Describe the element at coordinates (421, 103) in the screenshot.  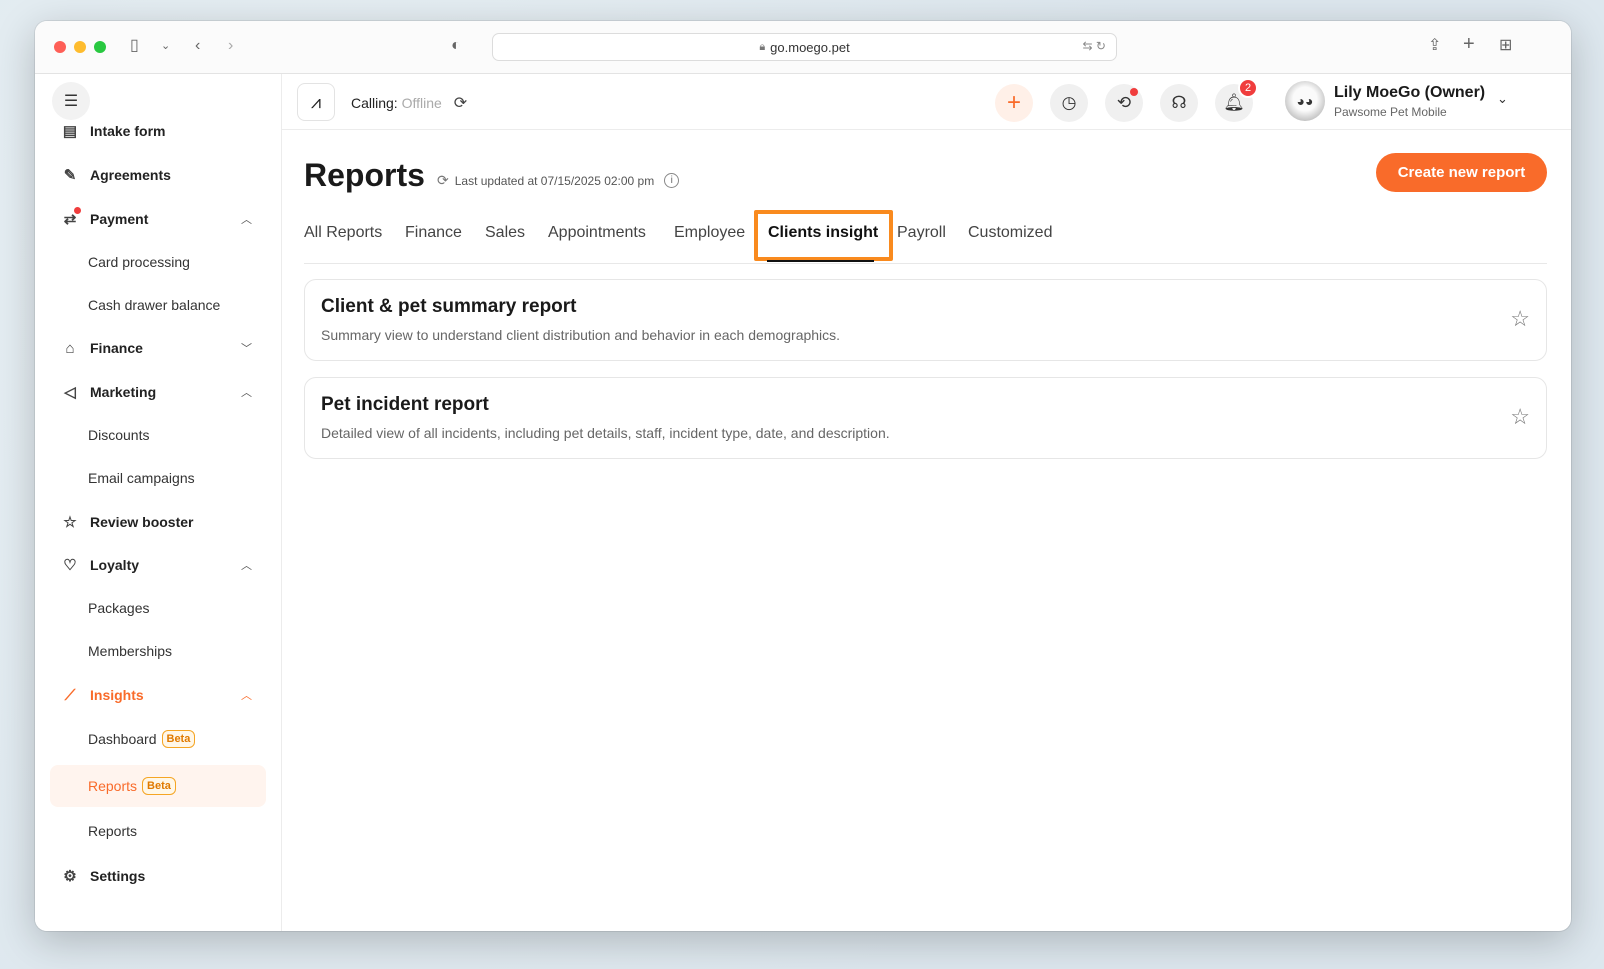
I see `calling-status-value: Offline` at that location.